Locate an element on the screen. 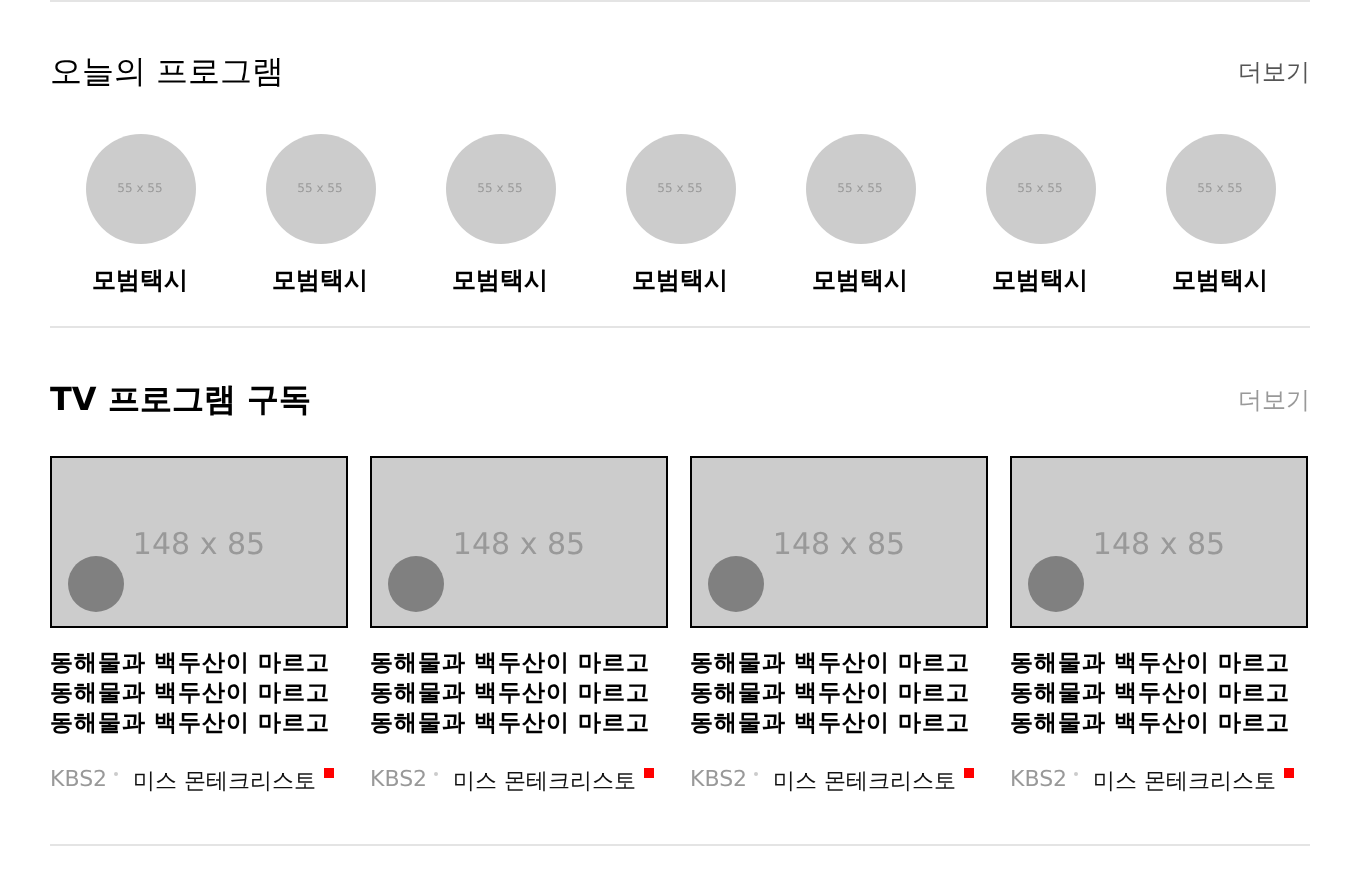 The image size is (1358, 888). section-title: 오늘의 프로그램 is located at coordinates (167, 72).